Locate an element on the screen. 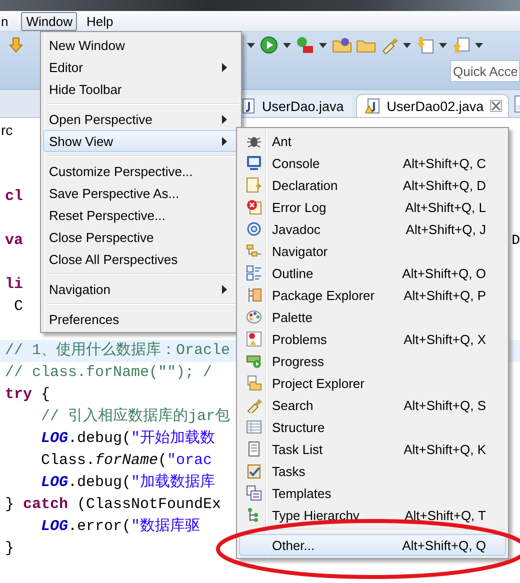  palette-icon is located at coordinates (254, 317).